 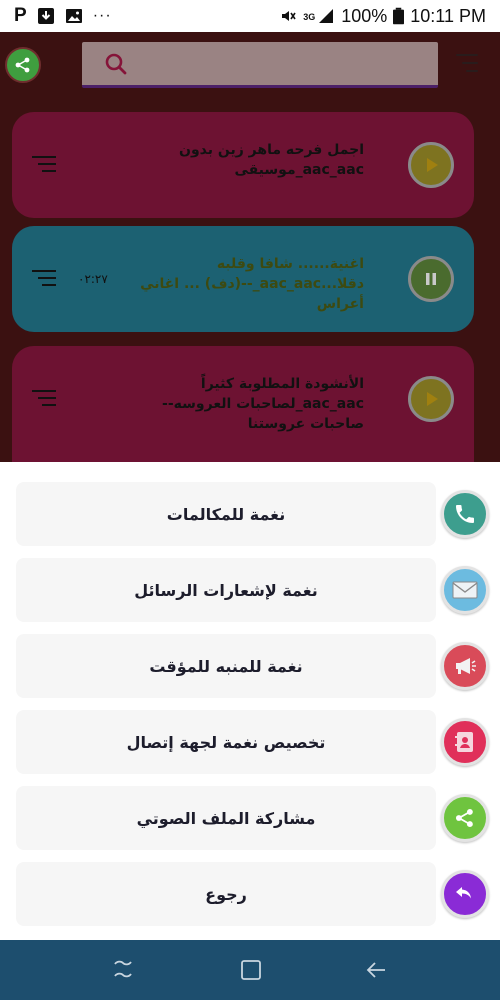 I want to click on set-message-ringtone-option: نغمة لإشعارات الرسائل, so click(x=252, y=590).